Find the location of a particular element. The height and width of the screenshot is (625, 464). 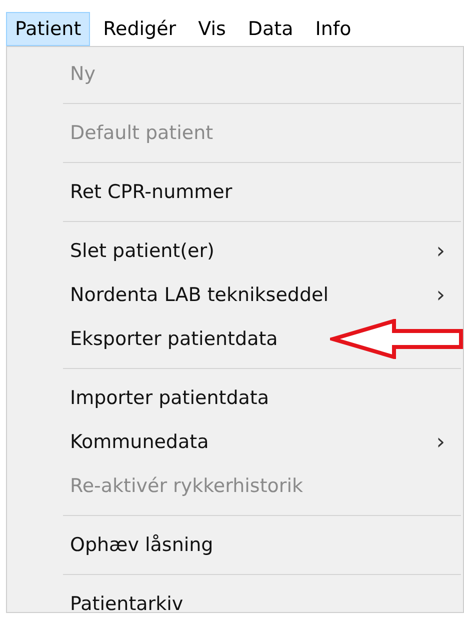

menu-item: Kommunedata is located at coordinates (108, 442).